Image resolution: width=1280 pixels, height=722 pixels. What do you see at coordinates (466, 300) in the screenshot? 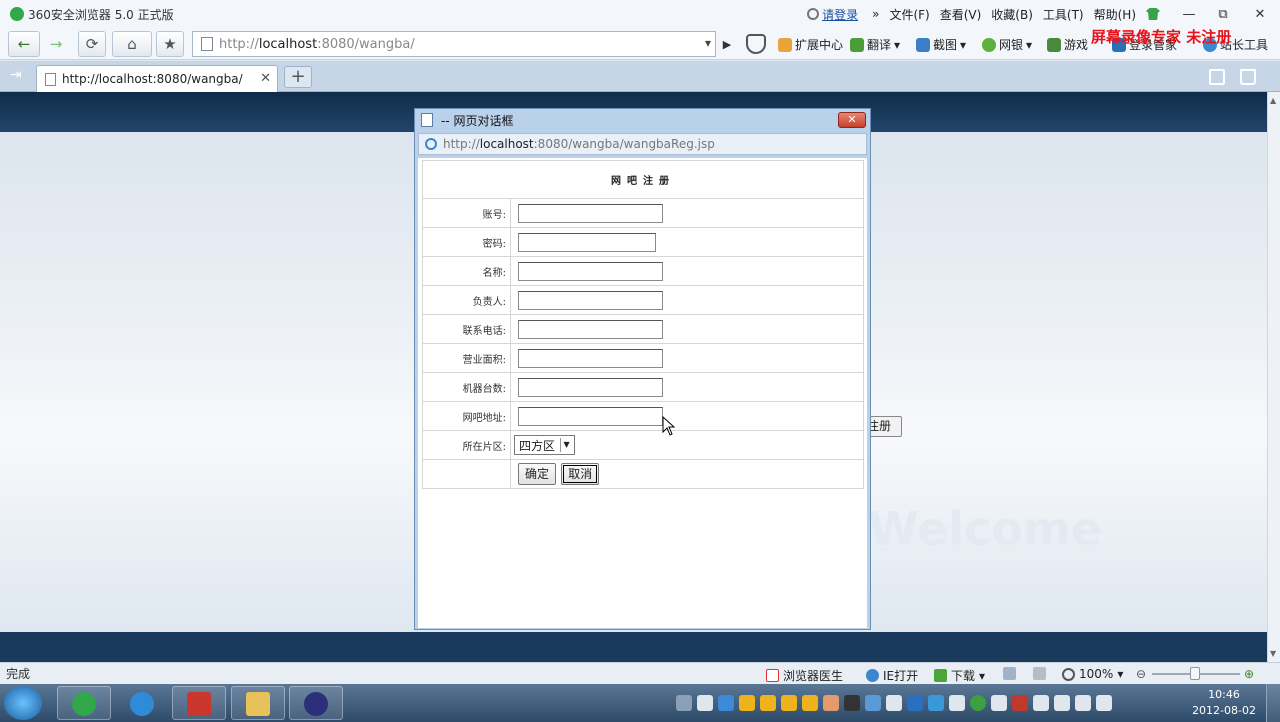
I see `manager-label: 负责人:` at bounding box center [466, 300].